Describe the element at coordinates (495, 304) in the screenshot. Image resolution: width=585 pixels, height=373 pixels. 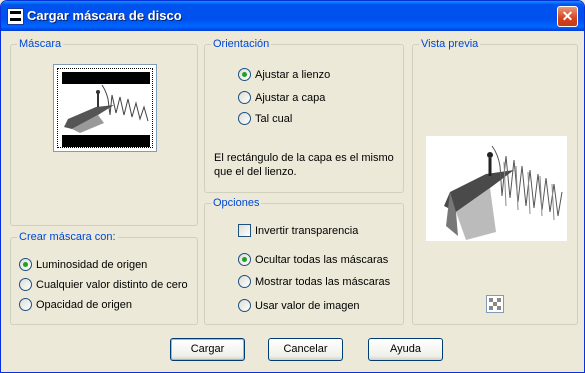
I see `preview-toggle-icon` at that location.